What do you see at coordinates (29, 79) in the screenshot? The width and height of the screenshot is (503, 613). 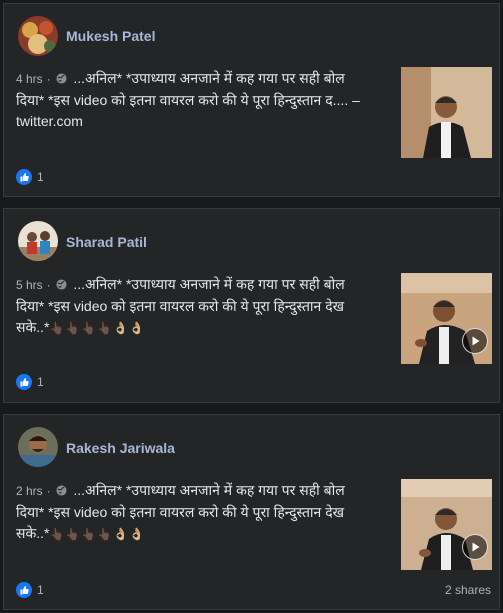 I see `post-time: 4 hrs` at bounding box center [29, 79].